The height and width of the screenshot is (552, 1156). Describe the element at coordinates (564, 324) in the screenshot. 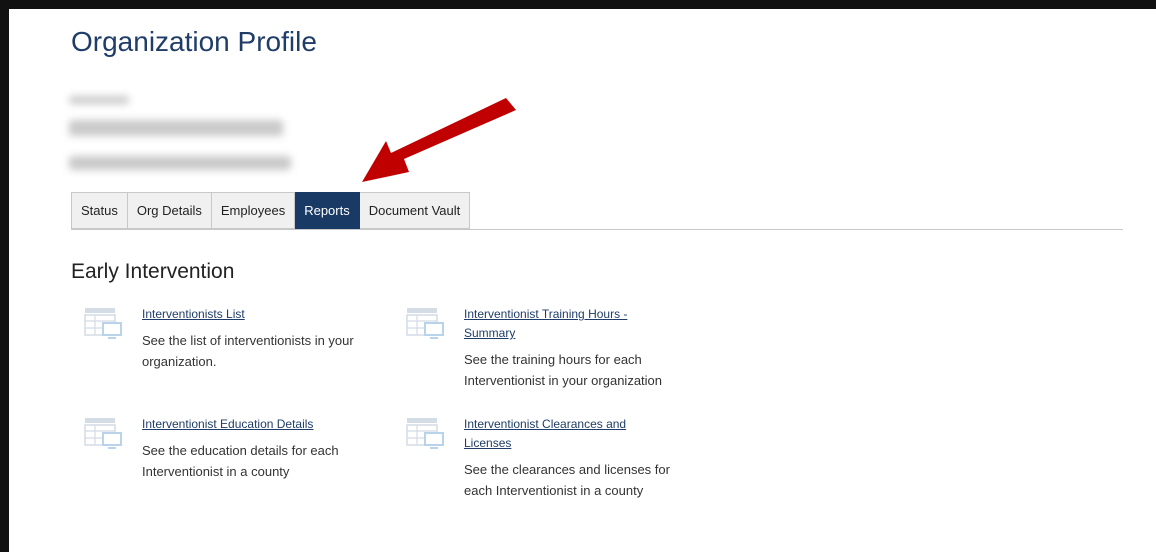

I see `report-link-training-hours-summary: Interventionist Training Hours - Summary` at that location.